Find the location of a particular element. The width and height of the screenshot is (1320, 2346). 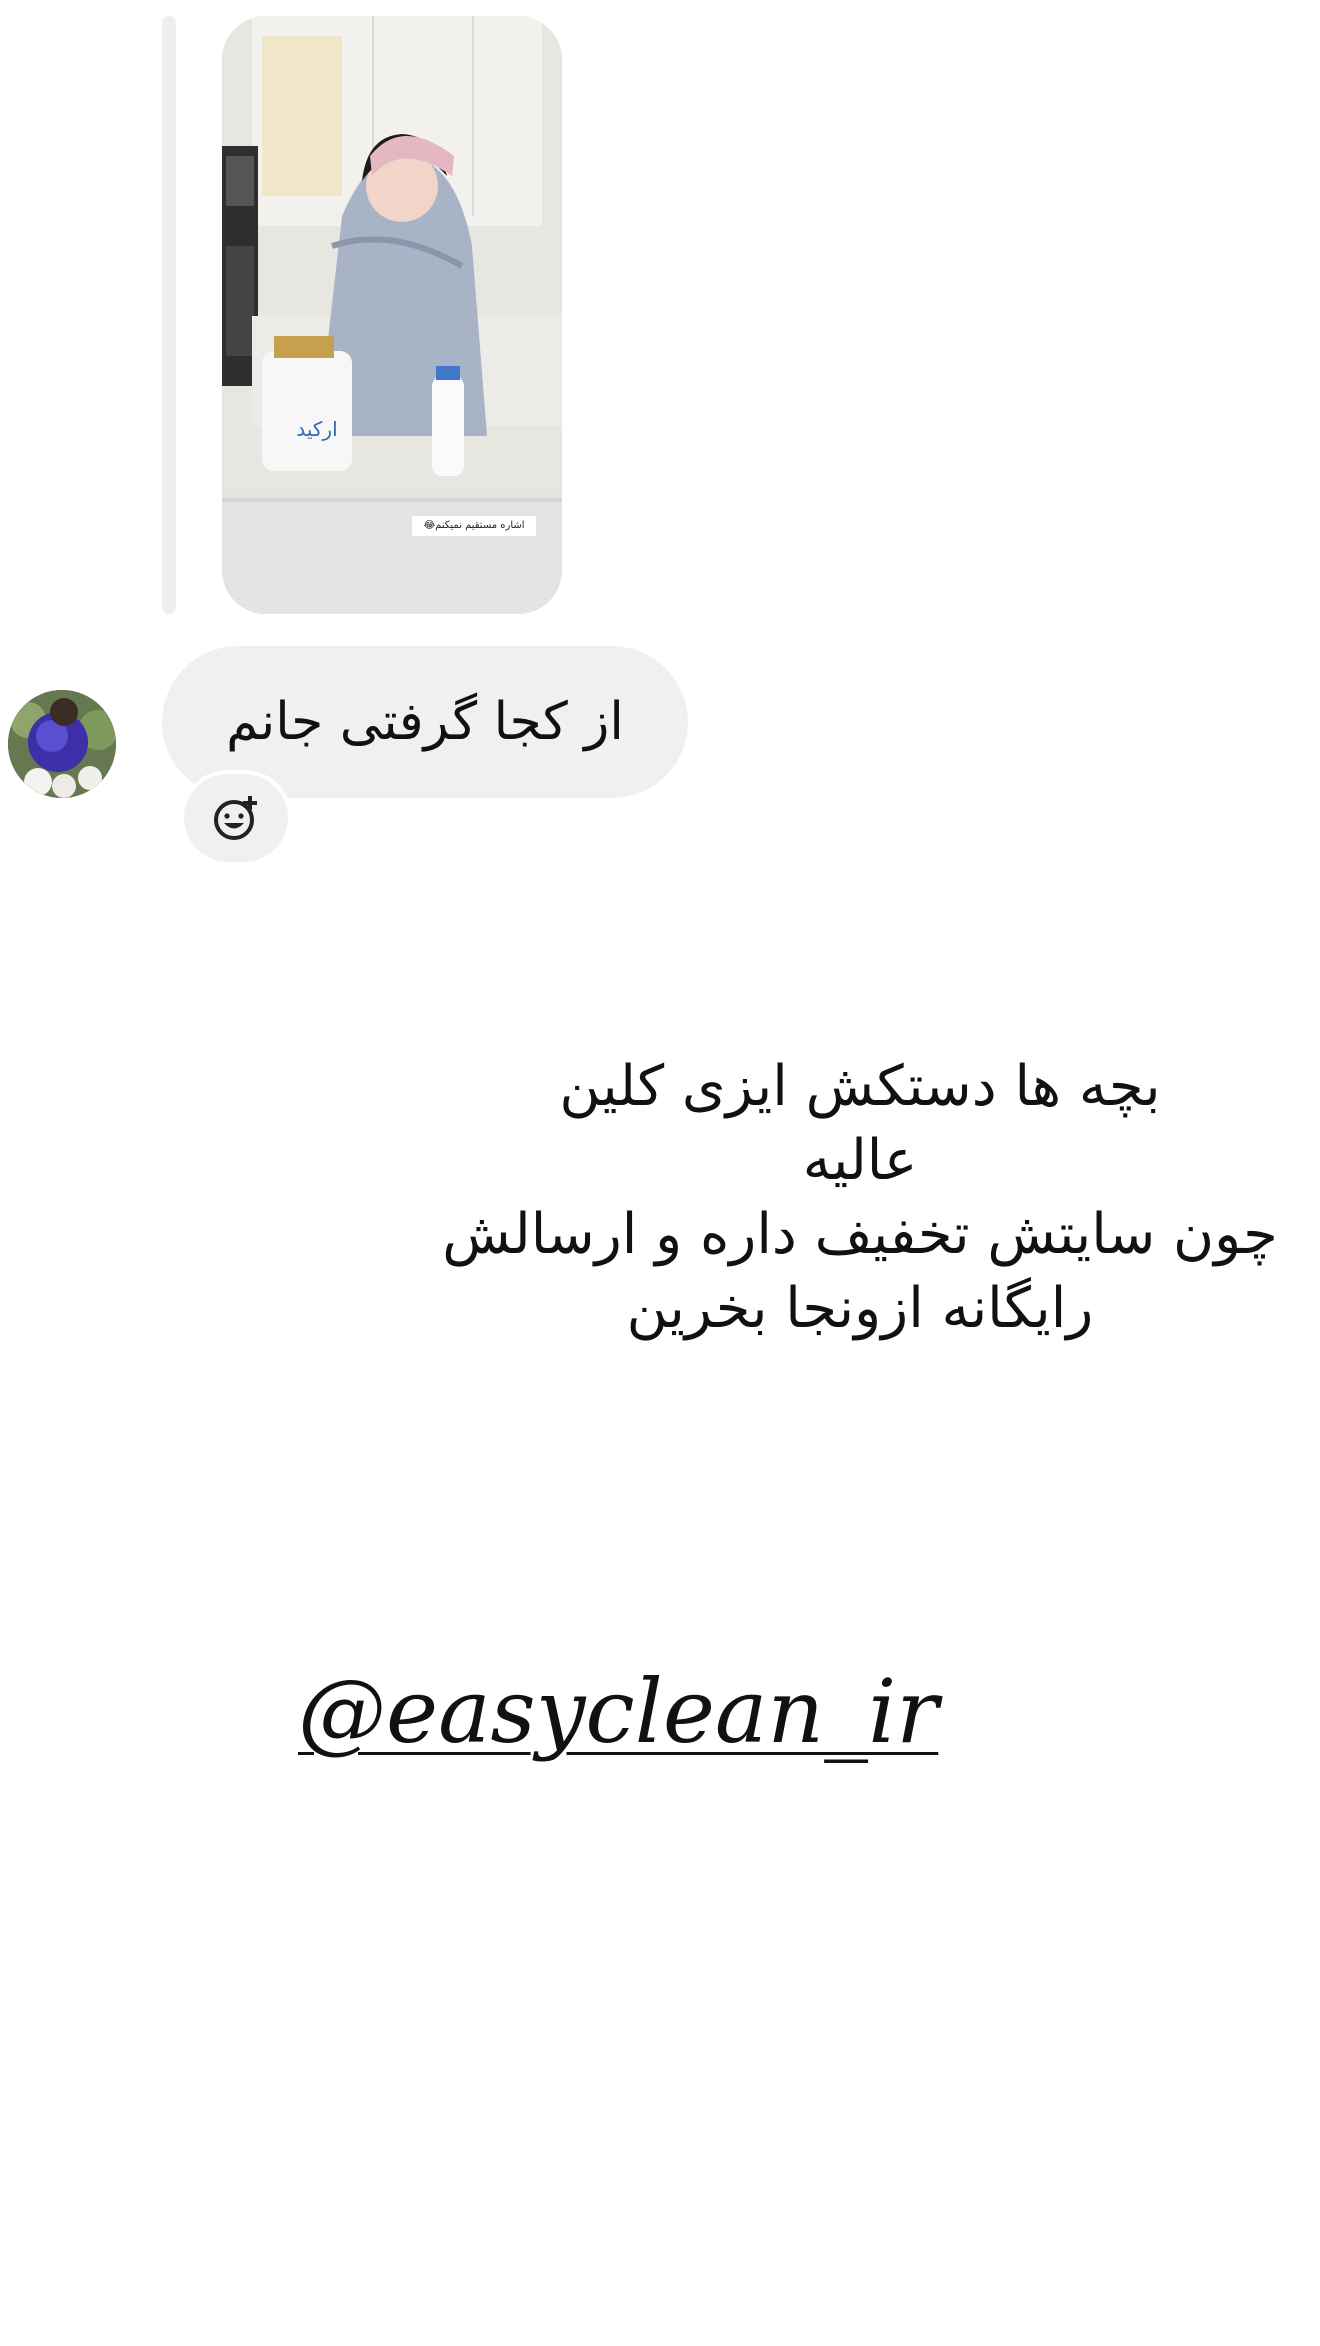

story-text-line-4: رایگانه ازونجا بخرین is located at coordinates (860, 1308).